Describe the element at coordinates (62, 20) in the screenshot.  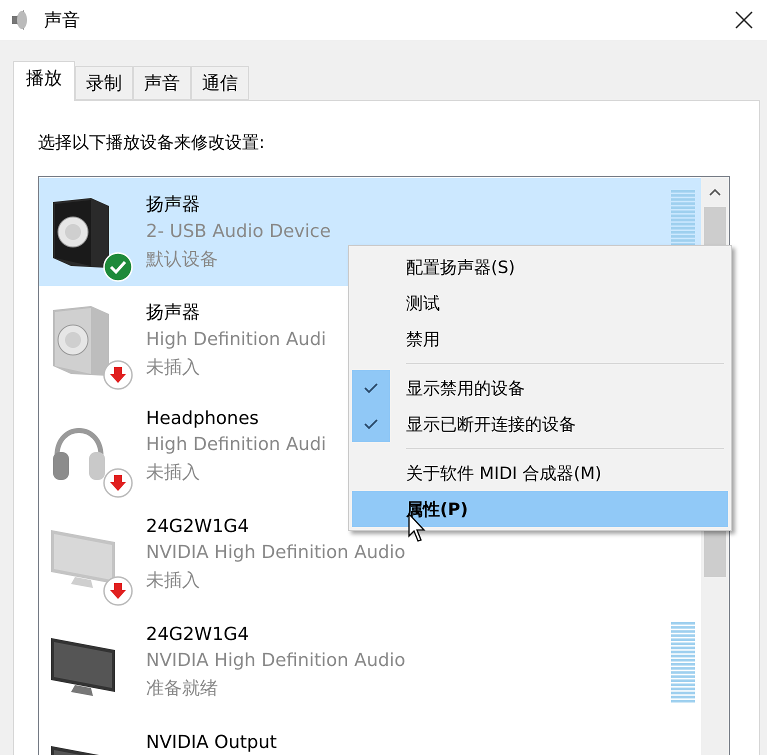
I see `window-title: 声音` at that location.